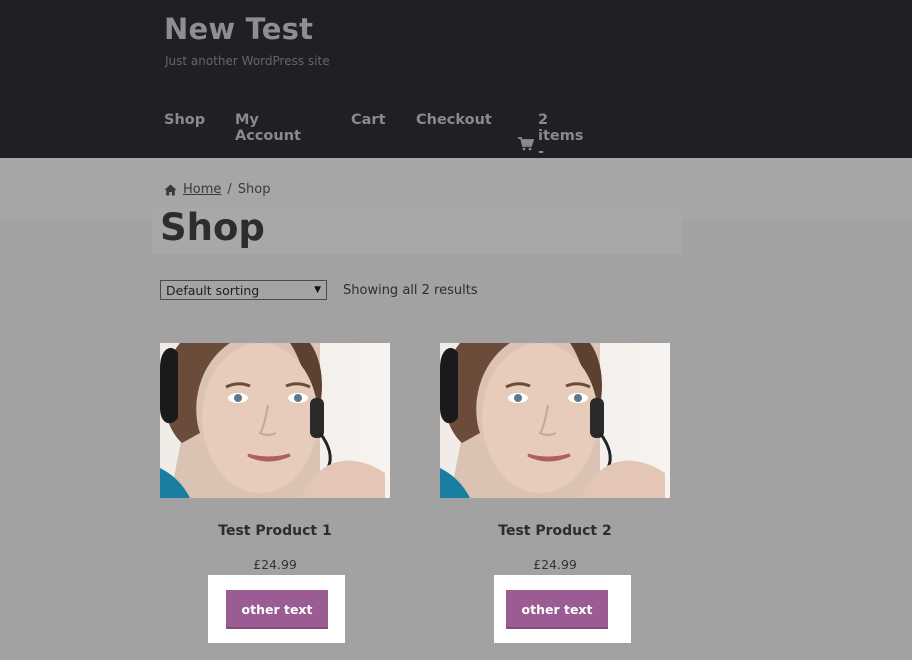 The image size is (912, 660). I want to click on result-count: Showing all 2 results, so click(410, 290).